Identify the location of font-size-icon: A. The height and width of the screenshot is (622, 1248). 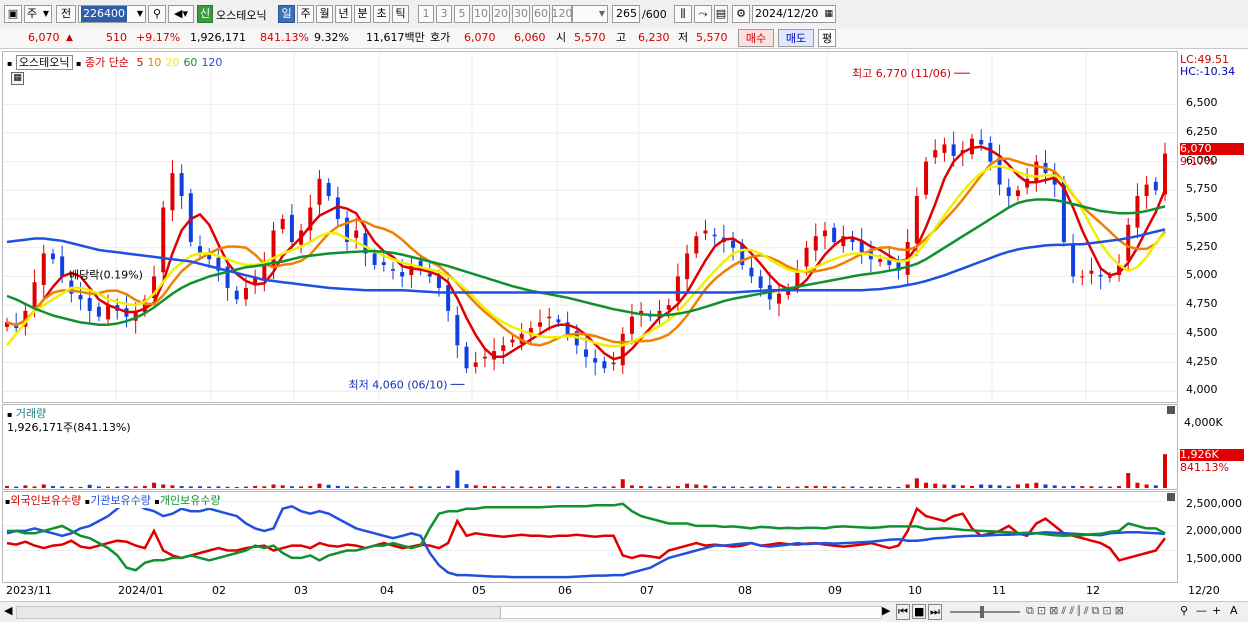
(1234, 610).